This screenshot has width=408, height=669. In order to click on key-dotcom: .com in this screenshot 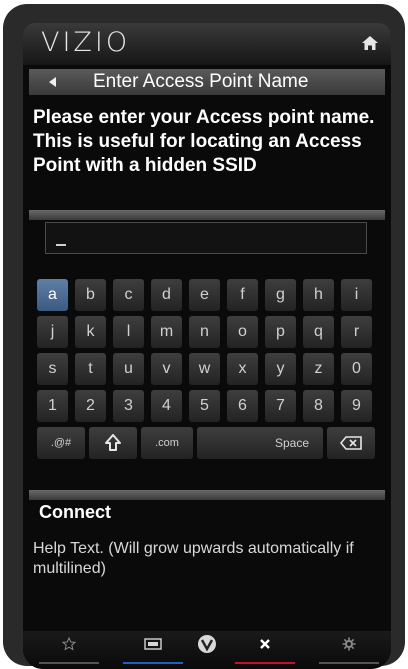, I will do `click(167, 443)`.